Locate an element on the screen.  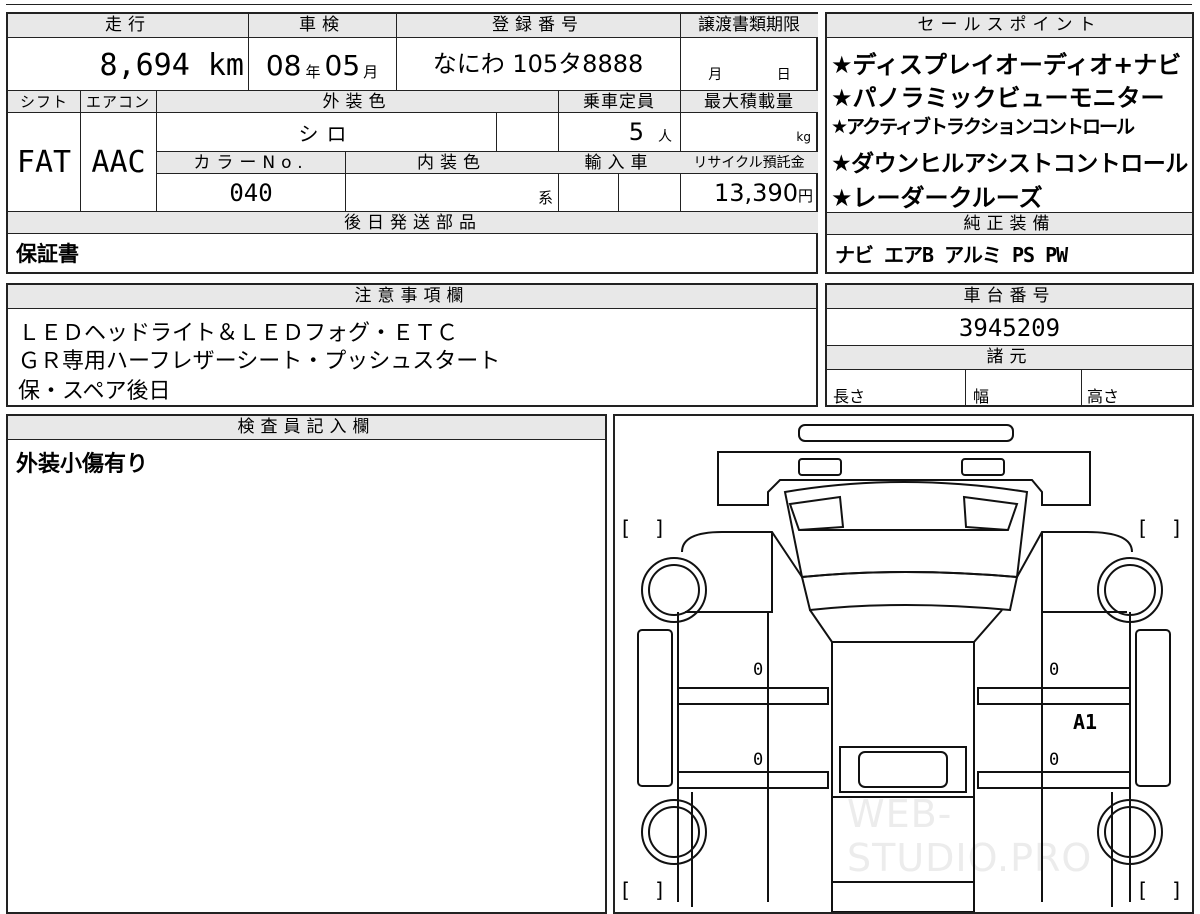
interior-color-value: 系 is located at coordinates (545, 198).